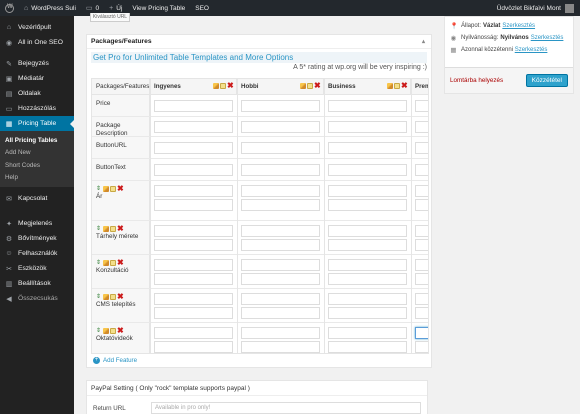  Describe the element at coordinates (115, 360) in the screenshot. I see `add-feature-button: + Add Feature` at that location.